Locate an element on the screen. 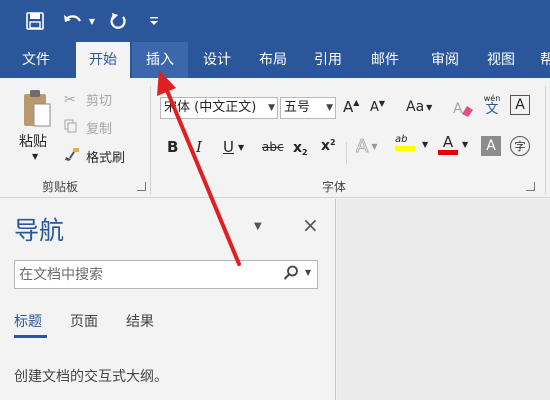  highlight-color-bar is located at coordinates (405, 148).